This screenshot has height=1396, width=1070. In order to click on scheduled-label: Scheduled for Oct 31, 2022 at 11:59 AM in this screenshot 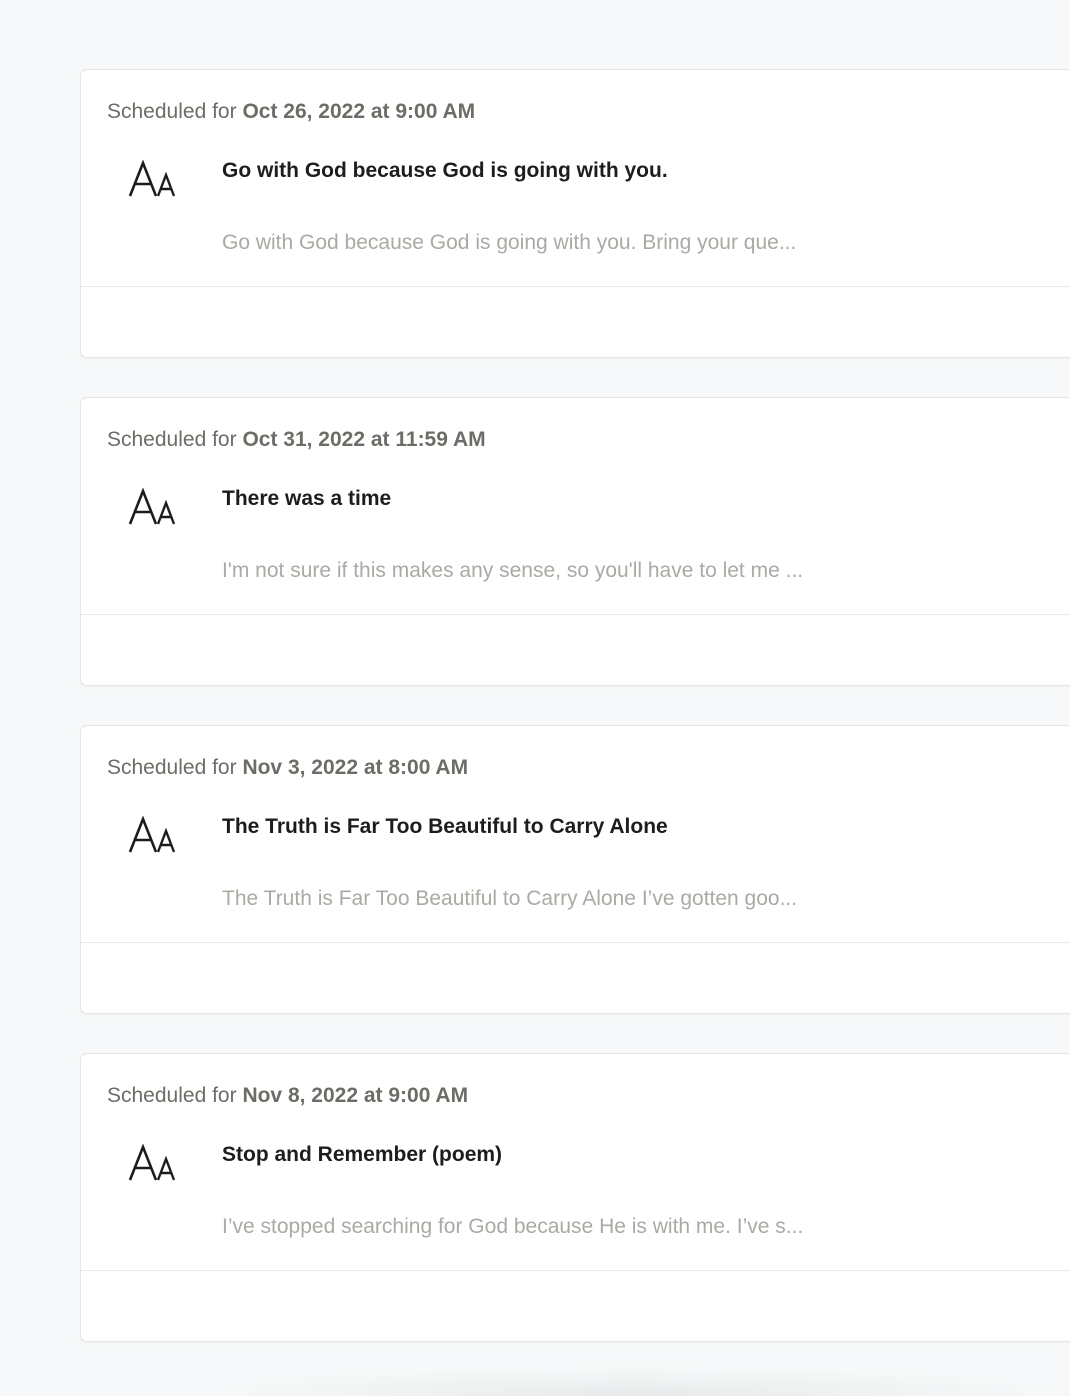, I will do `click(296, 440)`.